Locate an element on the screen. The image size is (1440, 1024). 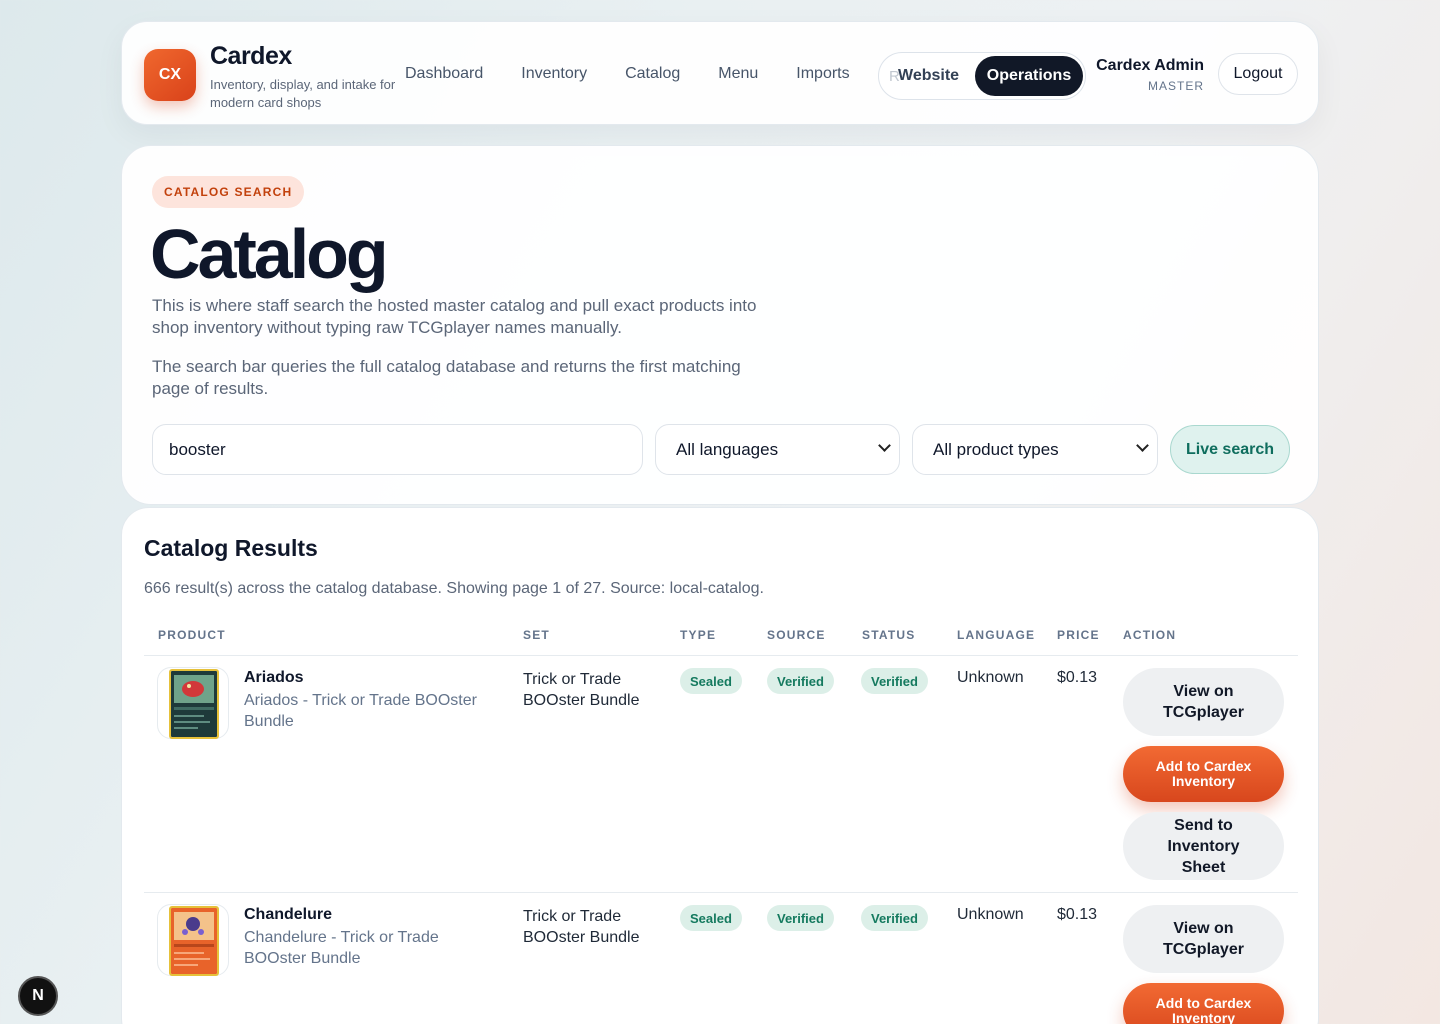
section-eyebrow: CATALOG SEARCH is located at coordinates (228, 192).